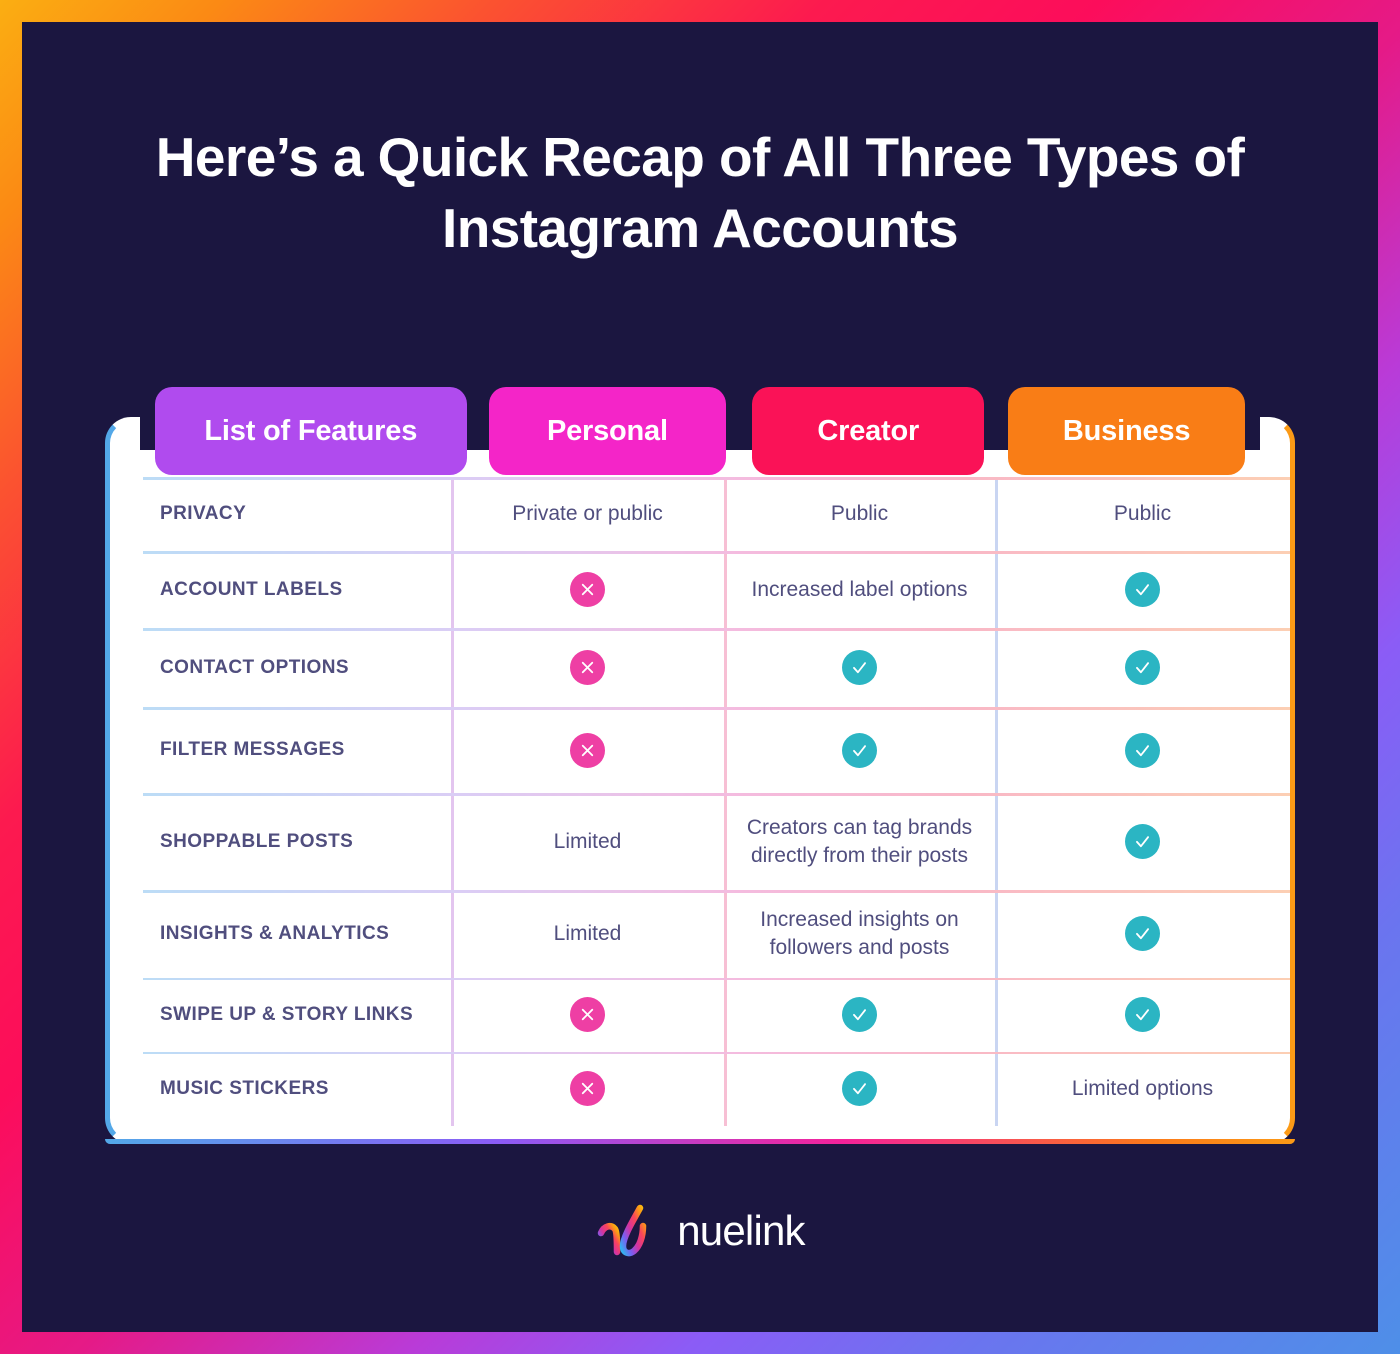 Image resolution: width=1400 pixels, height=1354 pixels. Describe the element at coordinates (251, 589) in the screenshot. I see `feature-label: ACCOUNT LABELS` at that location.